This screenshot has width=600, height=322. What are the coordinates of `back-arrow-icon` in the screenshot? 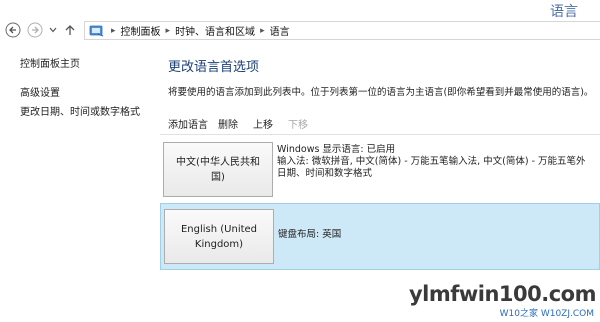 It's located at (13, 30).